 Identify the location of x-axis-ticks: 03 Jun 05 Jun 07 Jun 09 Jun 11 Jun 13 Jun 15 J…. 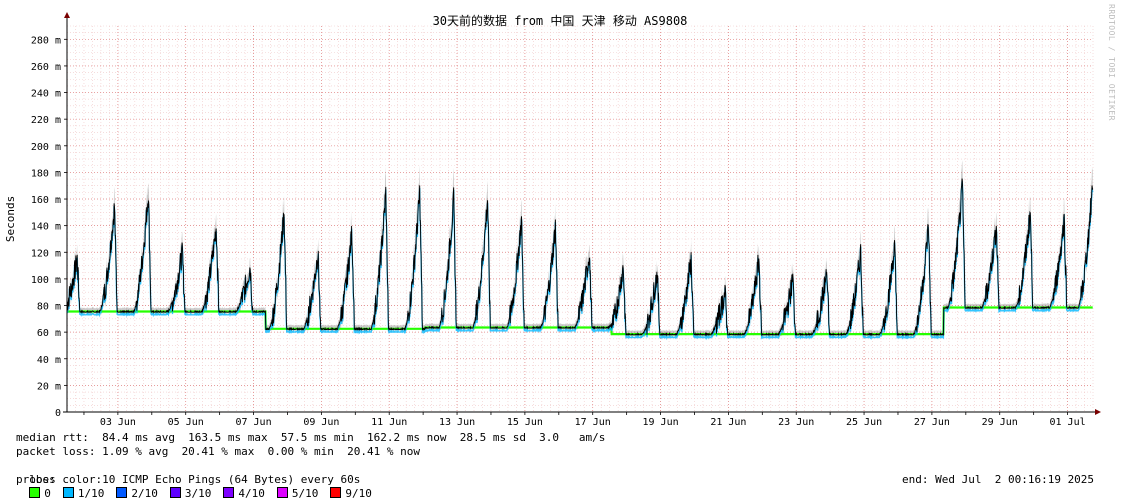
(593, 422).